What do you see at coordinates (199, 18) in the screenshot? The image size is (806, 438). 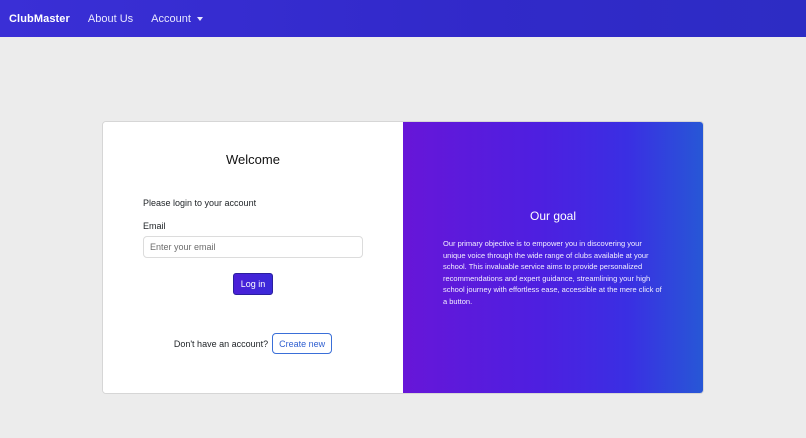 I see `caret-down-icon` at bounding box center [199, 18].